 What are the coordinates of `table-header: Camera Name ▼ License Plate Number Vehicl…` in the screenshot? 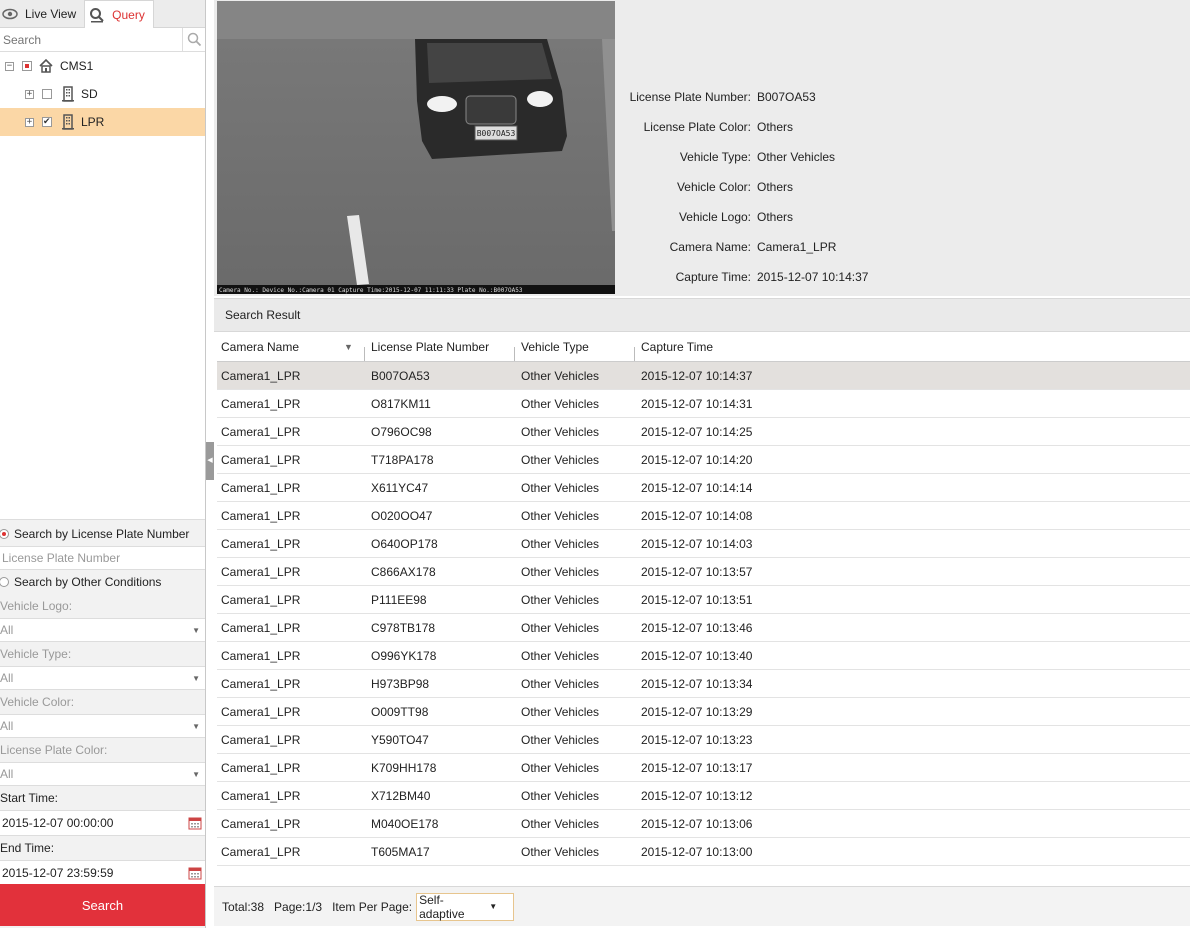 It's located at (703, 347).